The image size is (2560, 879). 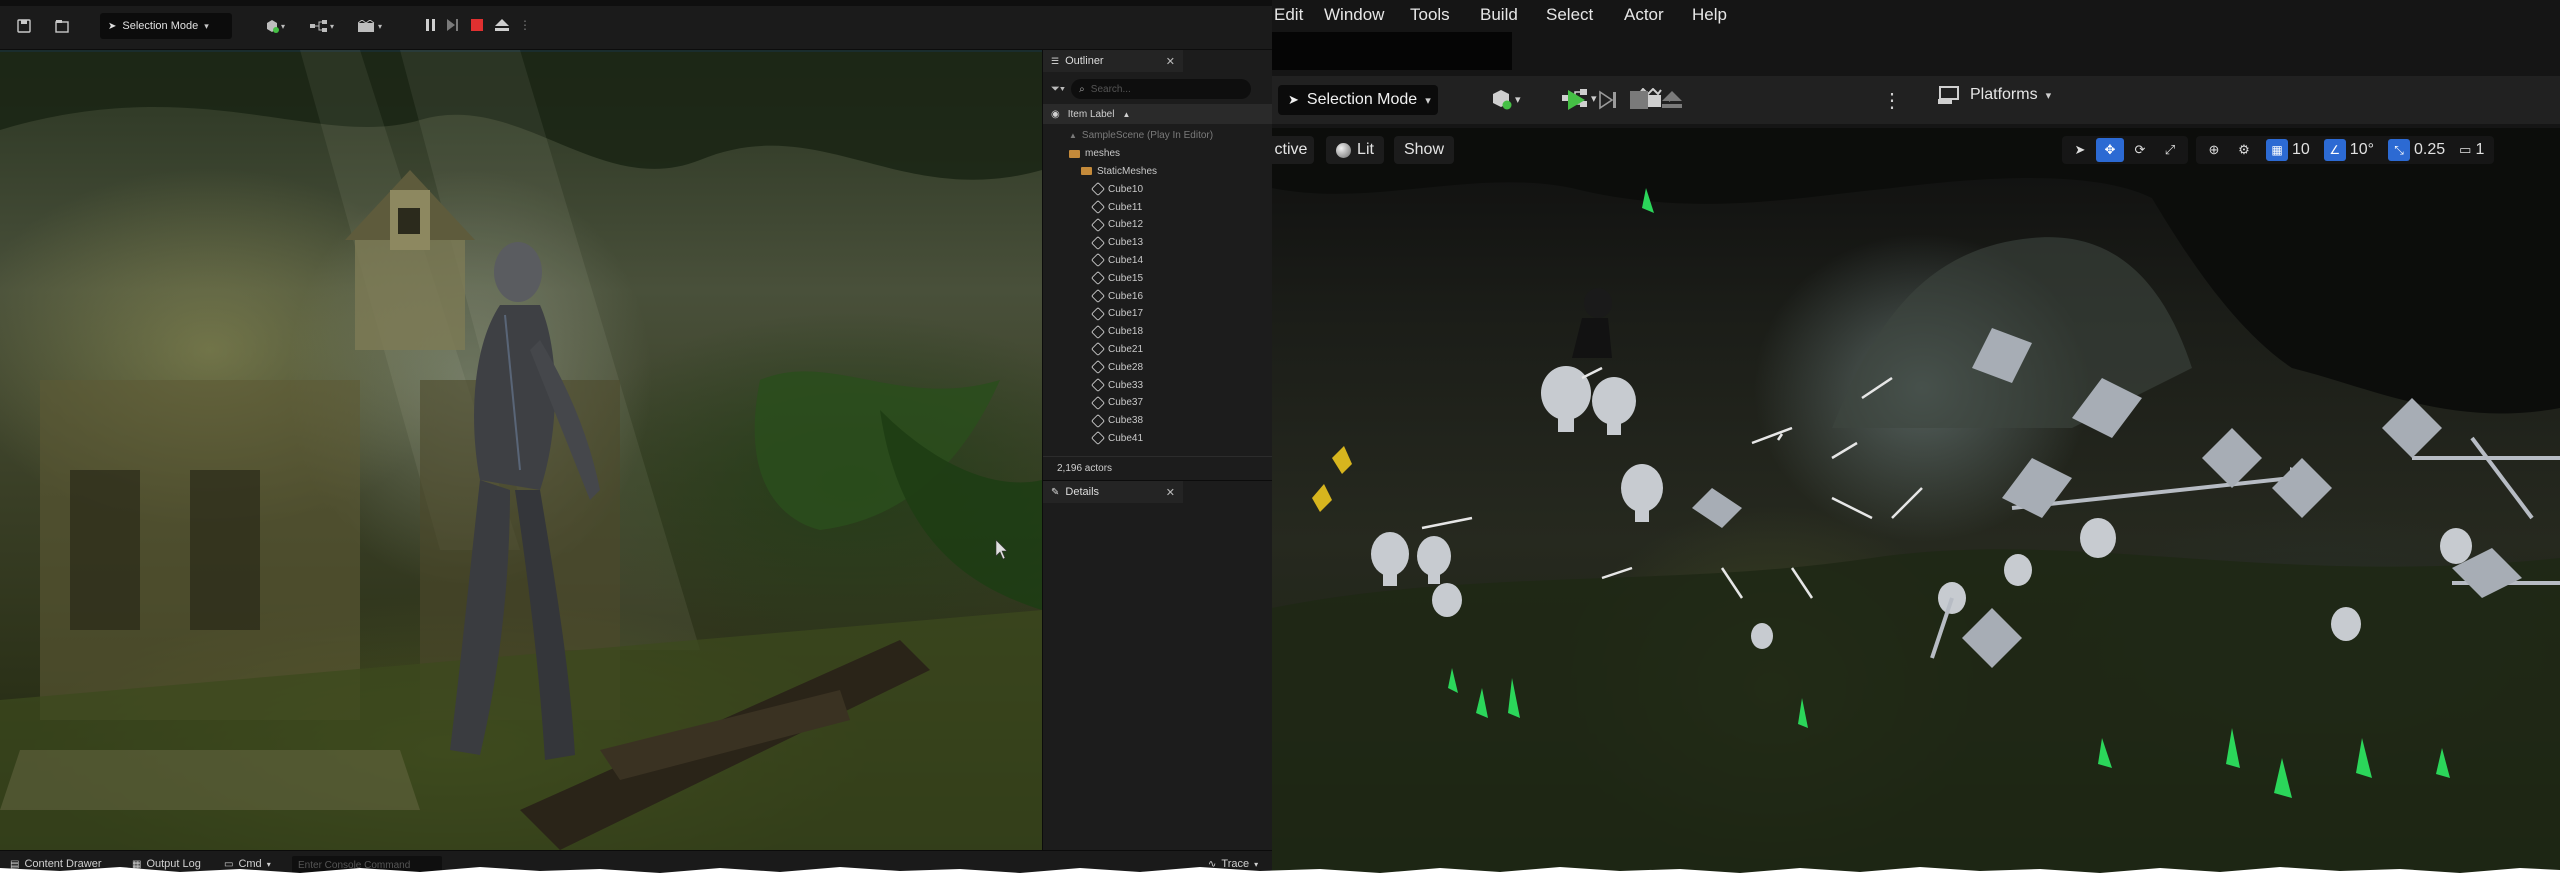 What do you see at coordinates (112, 26) in the screenshot?
I see `selection-mode-icon: ➤` at bounding box center [112, 26].